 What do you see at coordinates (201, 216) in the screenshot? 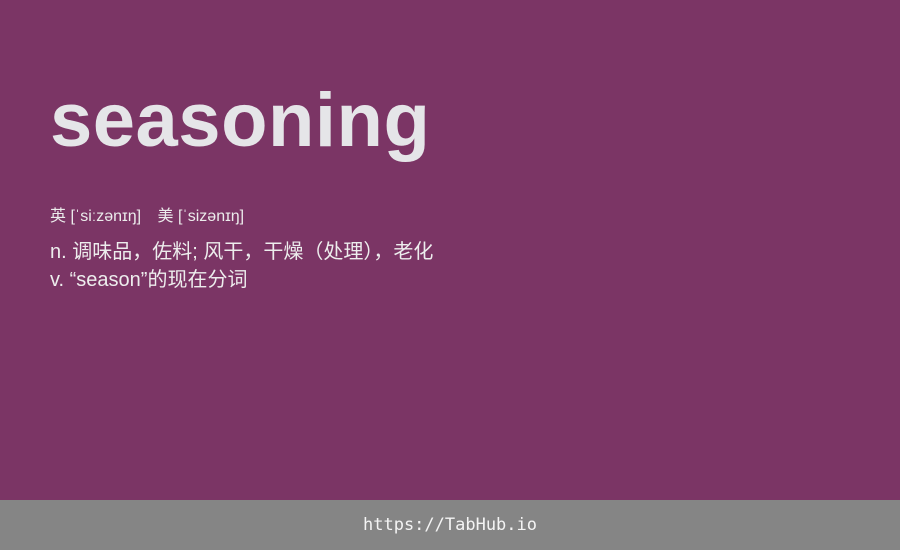
I see `us-pronunciation: 美 [ˈsizənɪŋ]` at bounding box center [201, 216].